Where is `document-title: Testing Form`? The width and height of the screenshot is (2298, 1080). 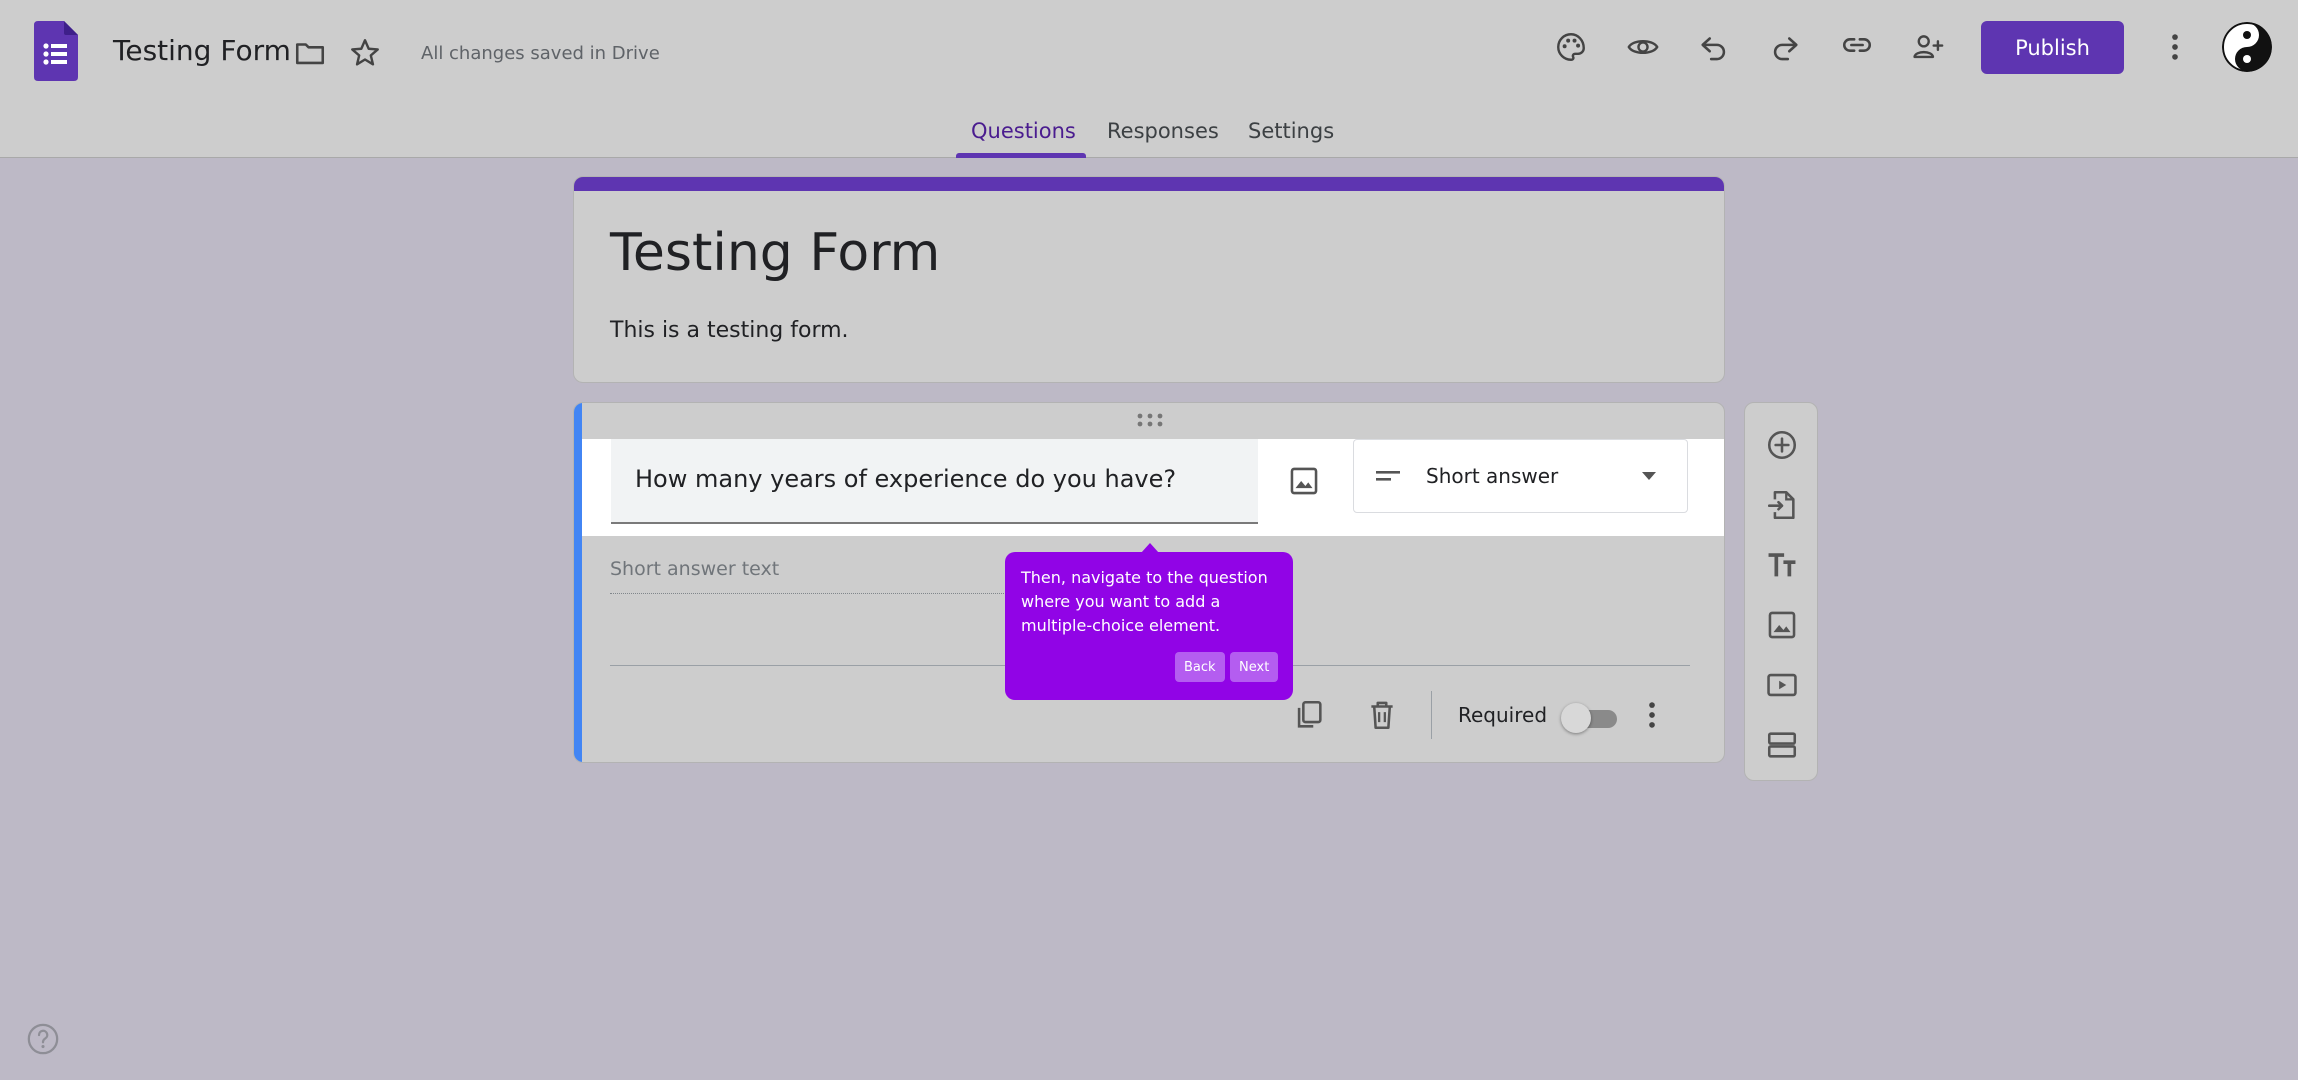 document-title: Testing Form is located at coordinates (202, 50).